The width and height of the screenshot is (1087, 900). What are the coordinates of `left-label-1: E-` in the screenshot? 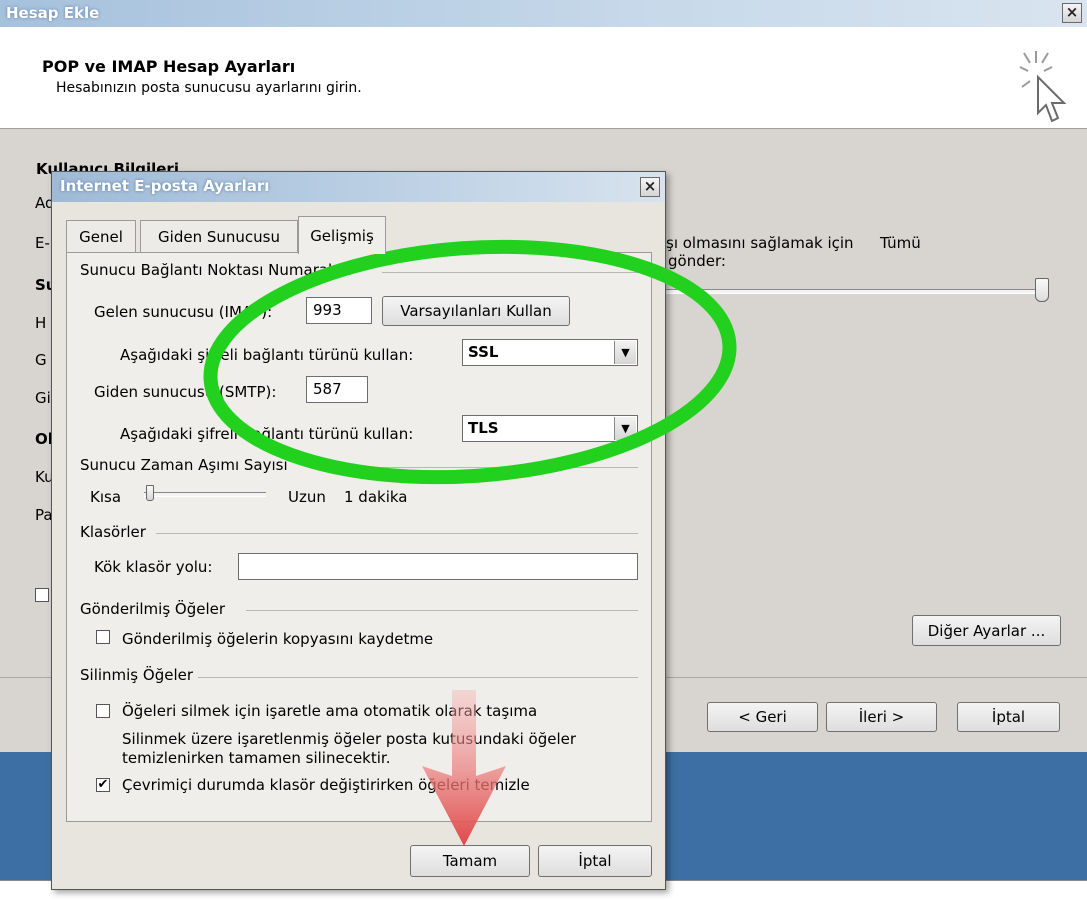 It's located at (42, 243).